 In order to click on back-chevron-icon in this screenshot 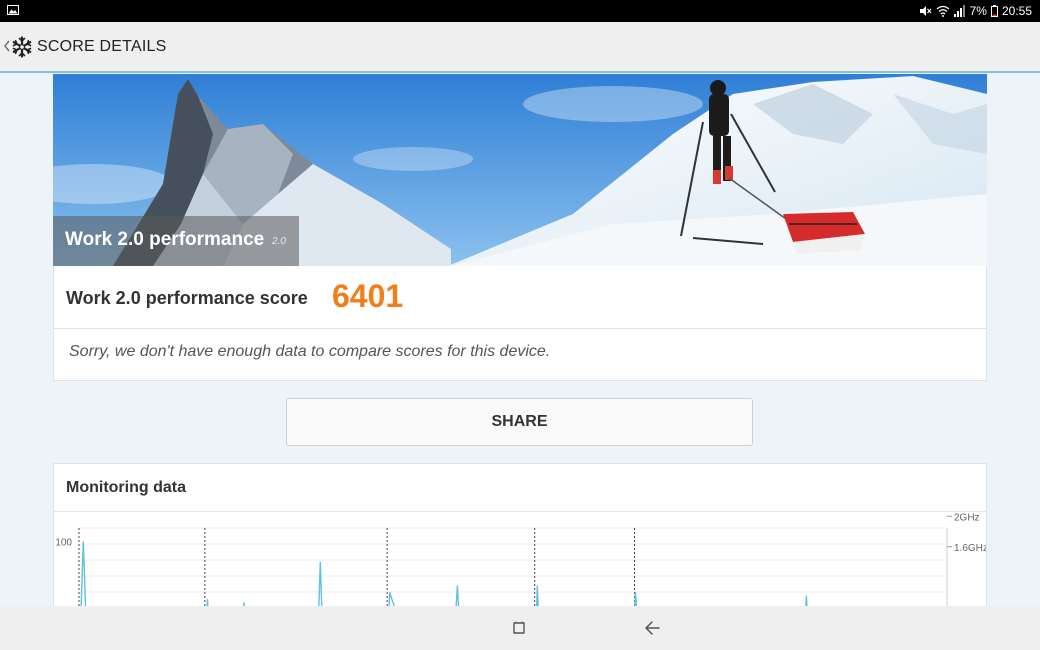, I will do `click(7, 46)`.